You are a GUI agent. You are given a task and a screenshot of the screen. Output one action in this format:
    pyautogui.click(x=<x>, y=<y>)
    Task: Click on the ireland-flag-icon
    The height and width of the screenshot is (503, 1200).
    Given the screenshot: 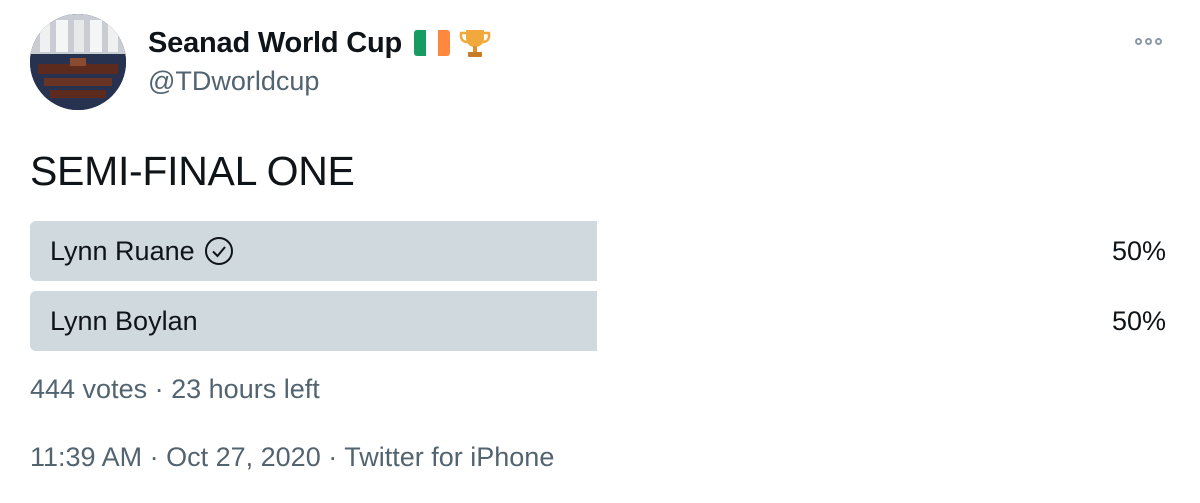 What is the action you would take?
    pyautogui.click(x=432, y=43)
    